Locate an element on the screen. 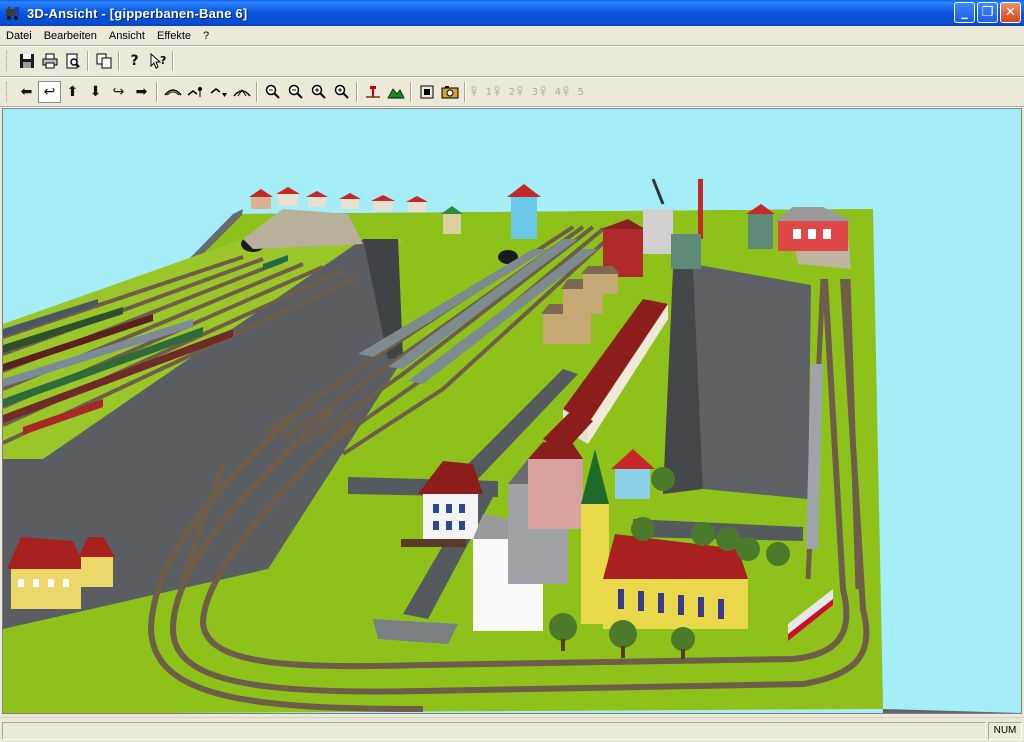 This screenshot has height=742, width=1024. view-tilt-up-icon is located at coordinates (172, 92).